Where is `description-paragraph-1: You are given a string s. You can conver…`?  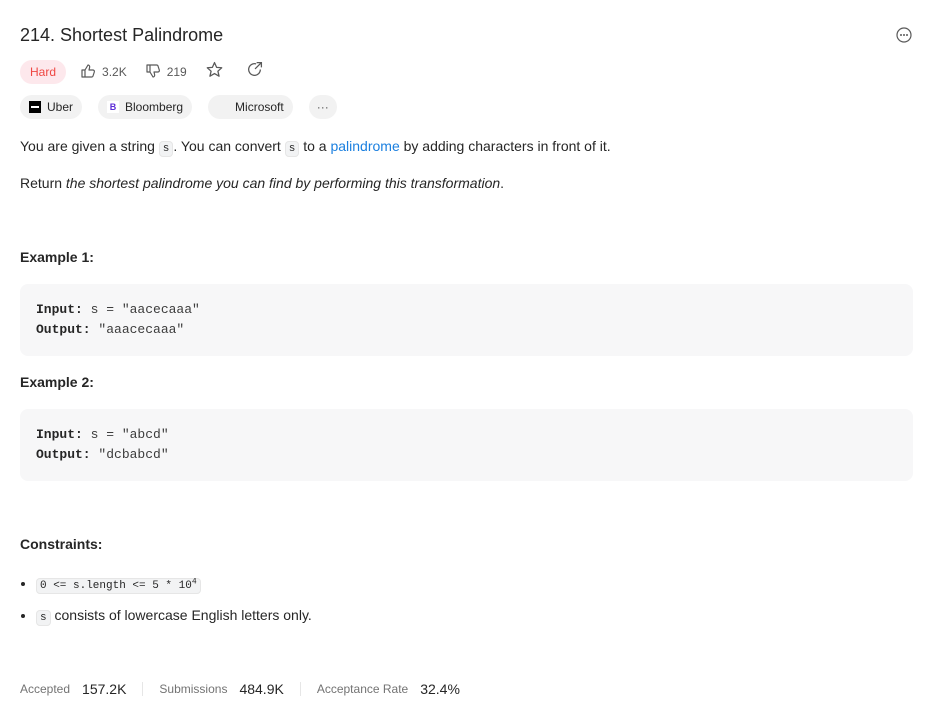
description-paragraph-1: You are given a string s. You can conver… is located at coordinates (315, 147).